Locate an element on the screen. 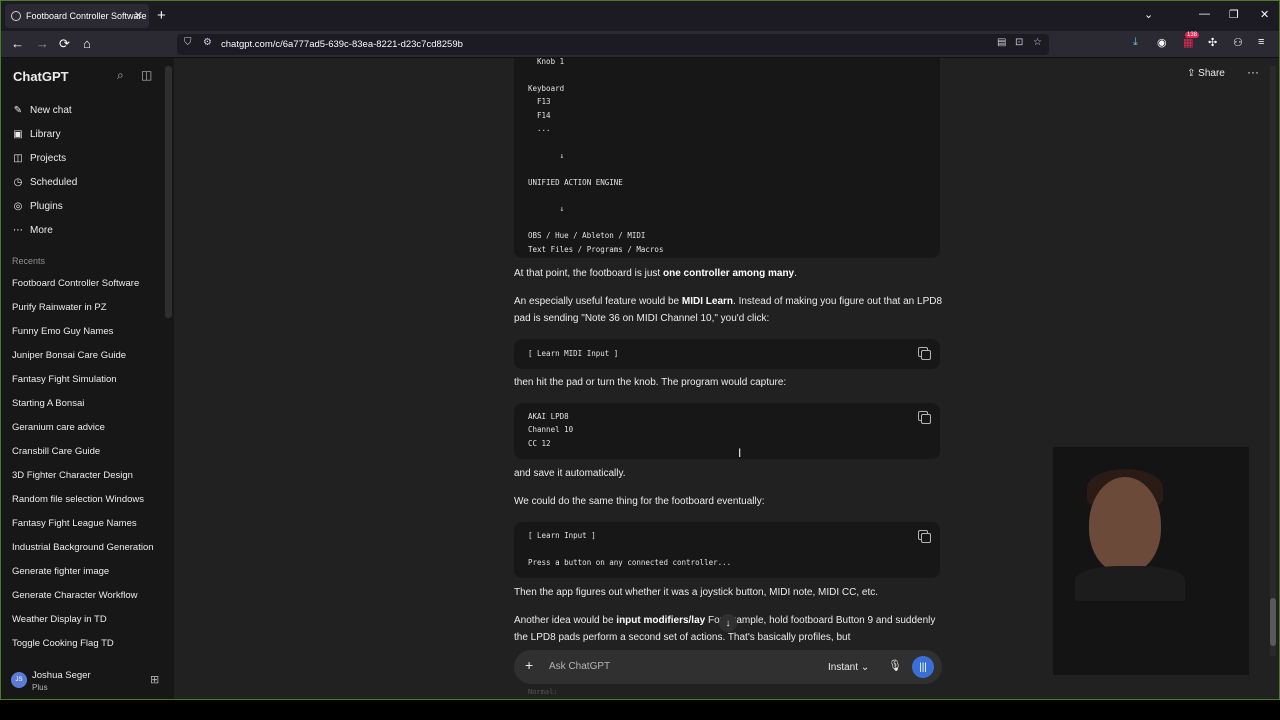 Image resolution: width=1280 pixels, height=720 pixels. recent-chat-item: Fantasy Fight Simulation is located at coordinates (64, 379).